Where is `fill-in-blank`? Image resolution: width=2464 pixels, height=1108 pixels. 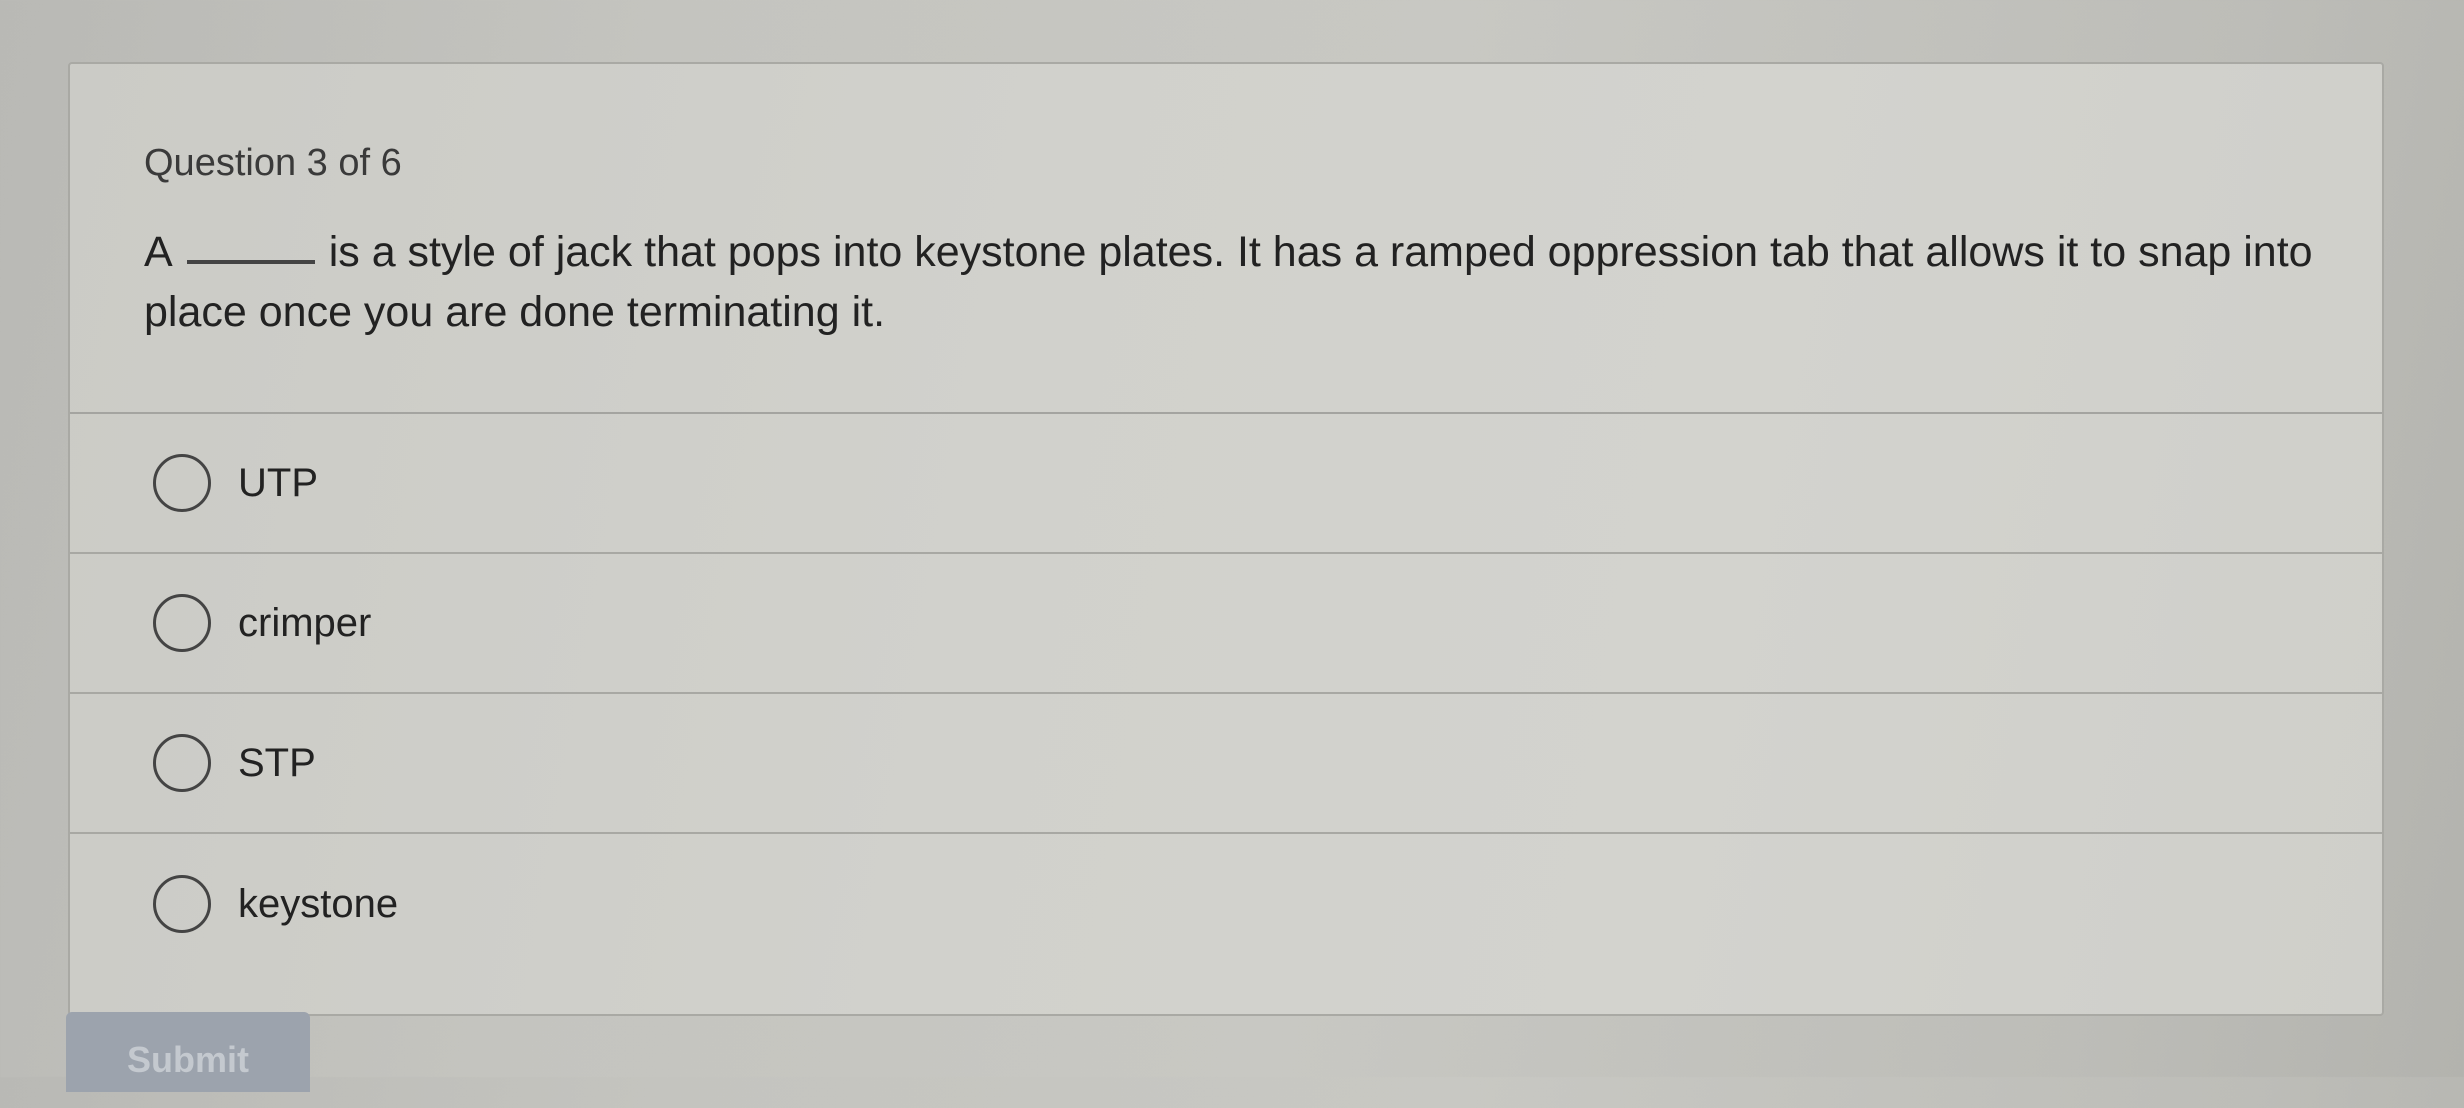 fill-in-blank is located at coordinates (250, 262).